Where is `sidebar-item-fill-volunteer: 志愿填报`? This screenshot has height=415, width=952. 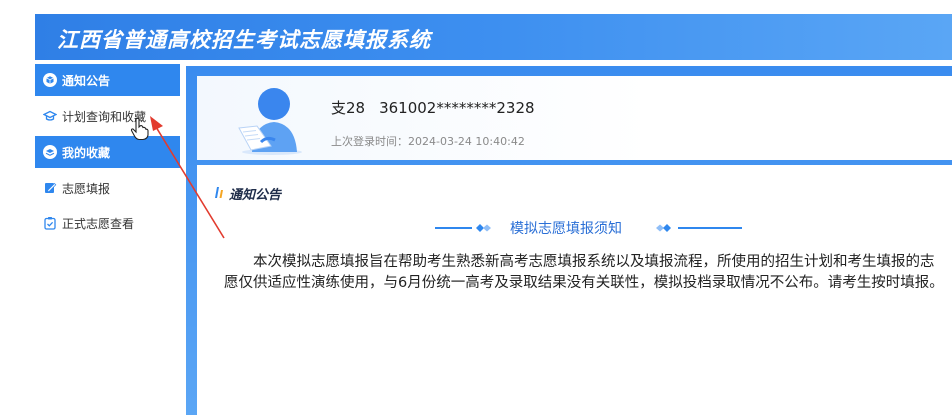 sidebar-item-fill-volunteer: 志愿填报 is located at coordinates (107, 188).